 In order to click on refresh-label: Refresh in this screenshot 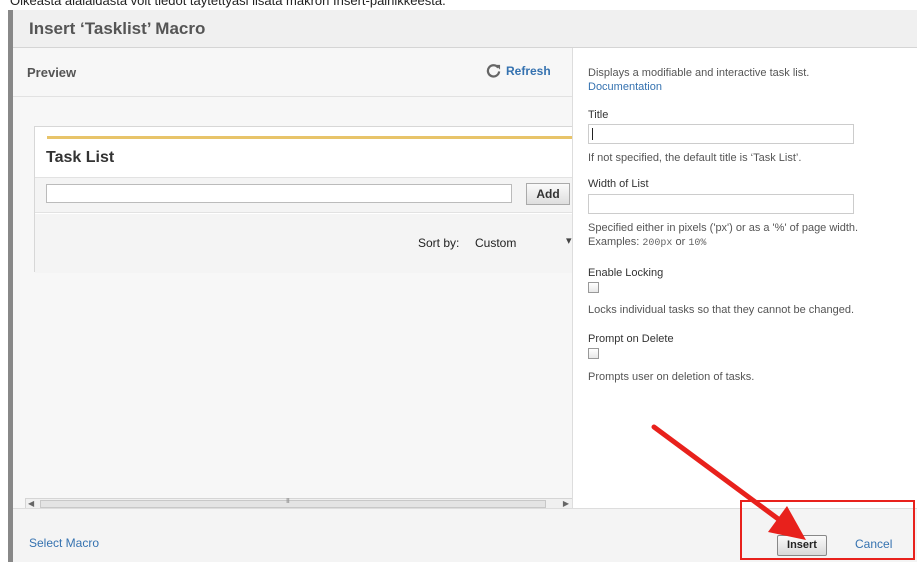, I will do `click(528, 70)`.